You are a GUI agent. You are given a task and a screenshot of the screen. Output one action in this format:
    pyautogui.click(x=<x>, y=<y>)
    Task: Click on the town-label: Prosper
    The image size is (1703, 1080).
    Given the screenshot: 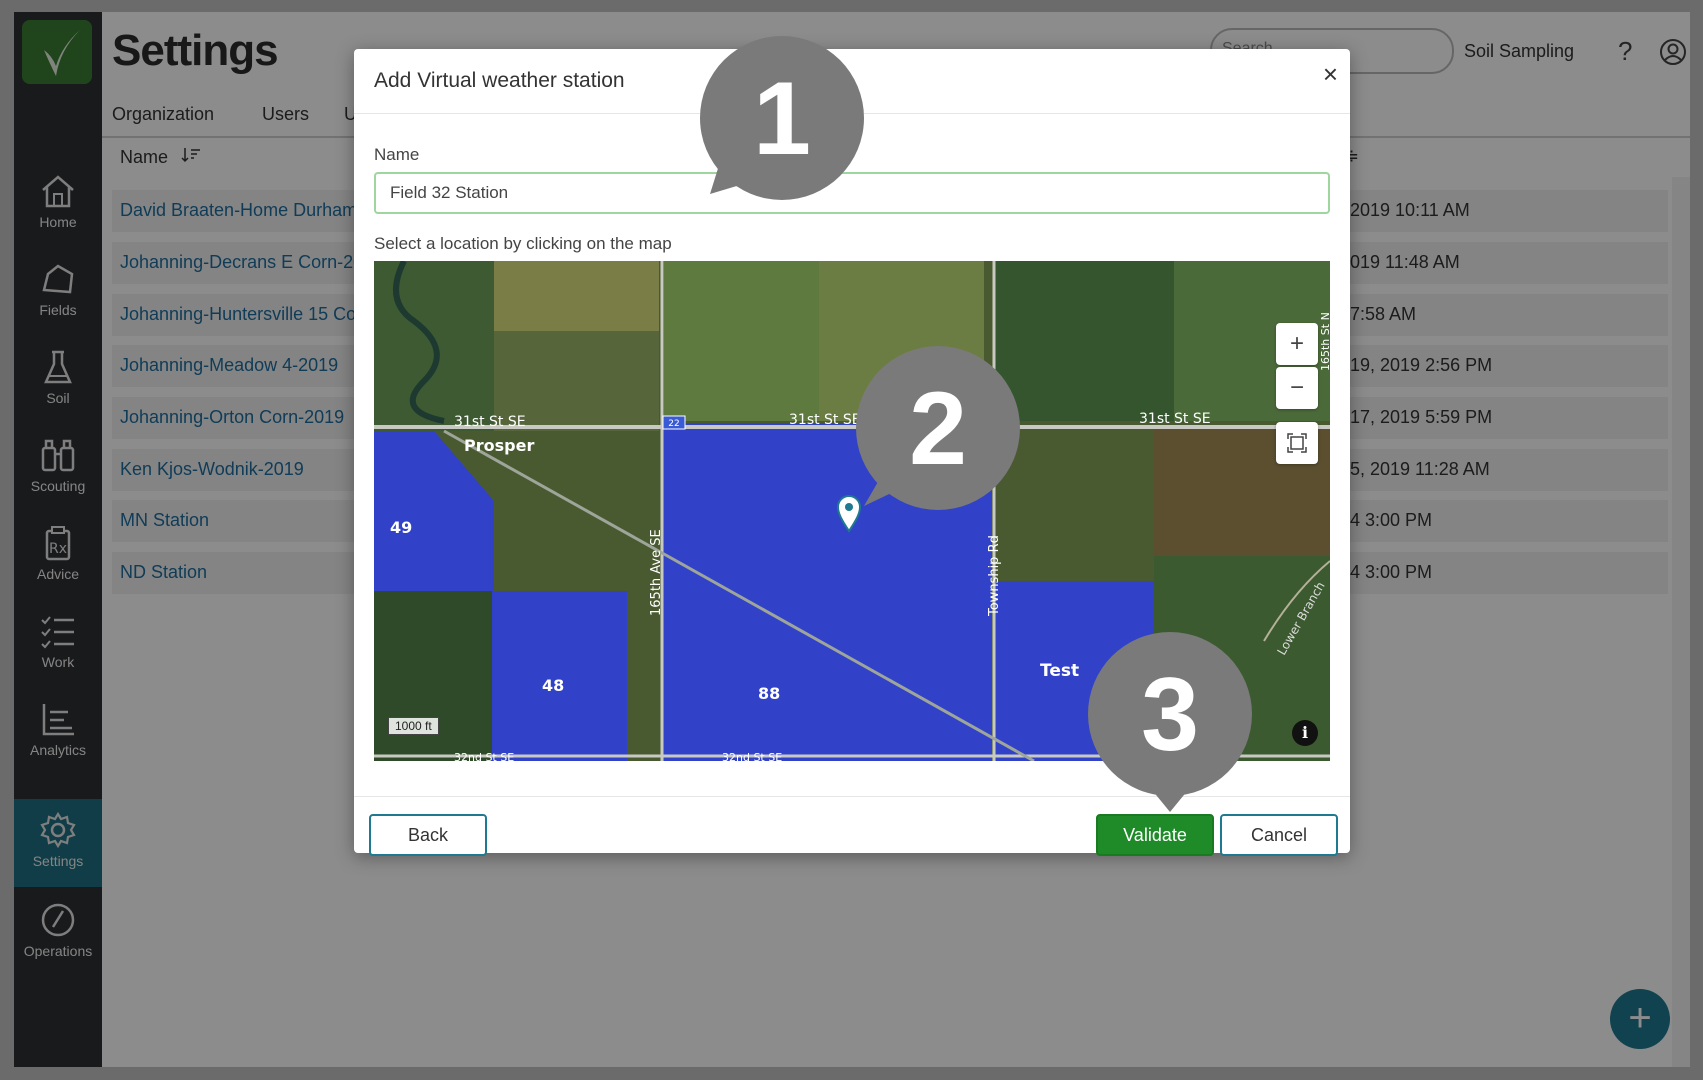 What is the action you would take?
    pyautogui.click(x=499, y=445)
    